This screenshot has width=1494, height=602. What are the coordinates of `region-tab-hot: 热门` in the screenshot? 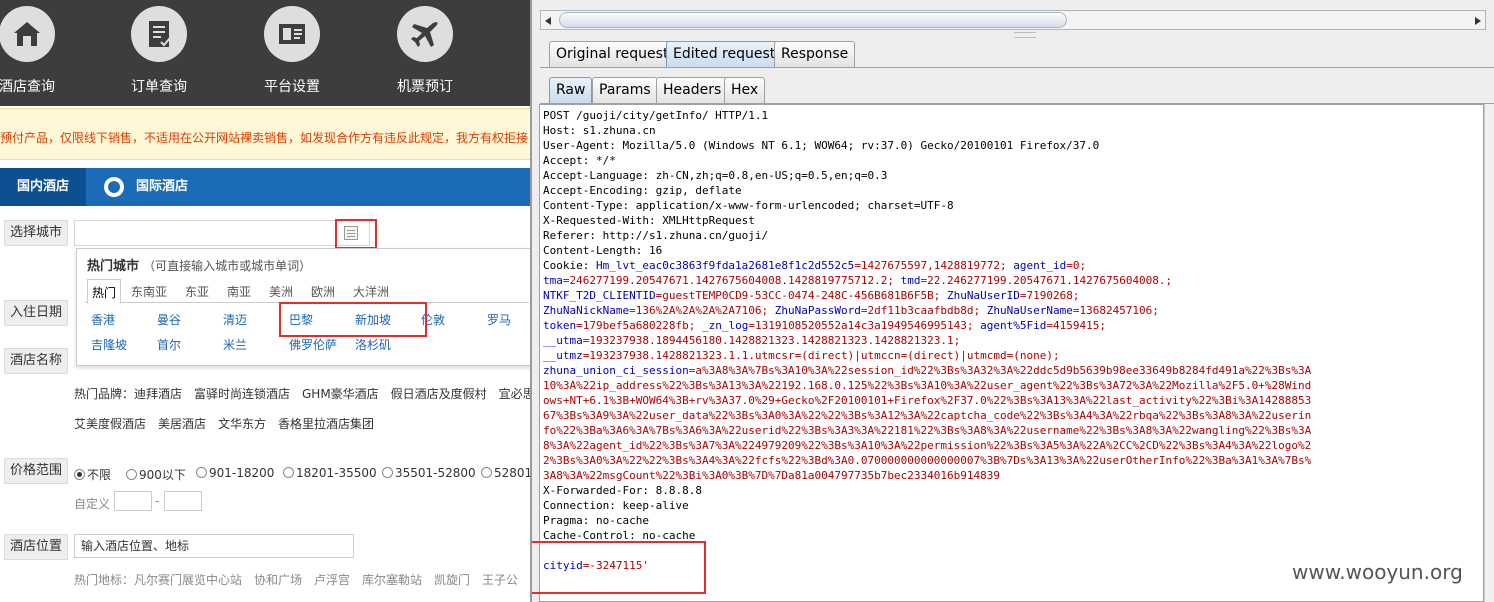 It's located at (104, 291).